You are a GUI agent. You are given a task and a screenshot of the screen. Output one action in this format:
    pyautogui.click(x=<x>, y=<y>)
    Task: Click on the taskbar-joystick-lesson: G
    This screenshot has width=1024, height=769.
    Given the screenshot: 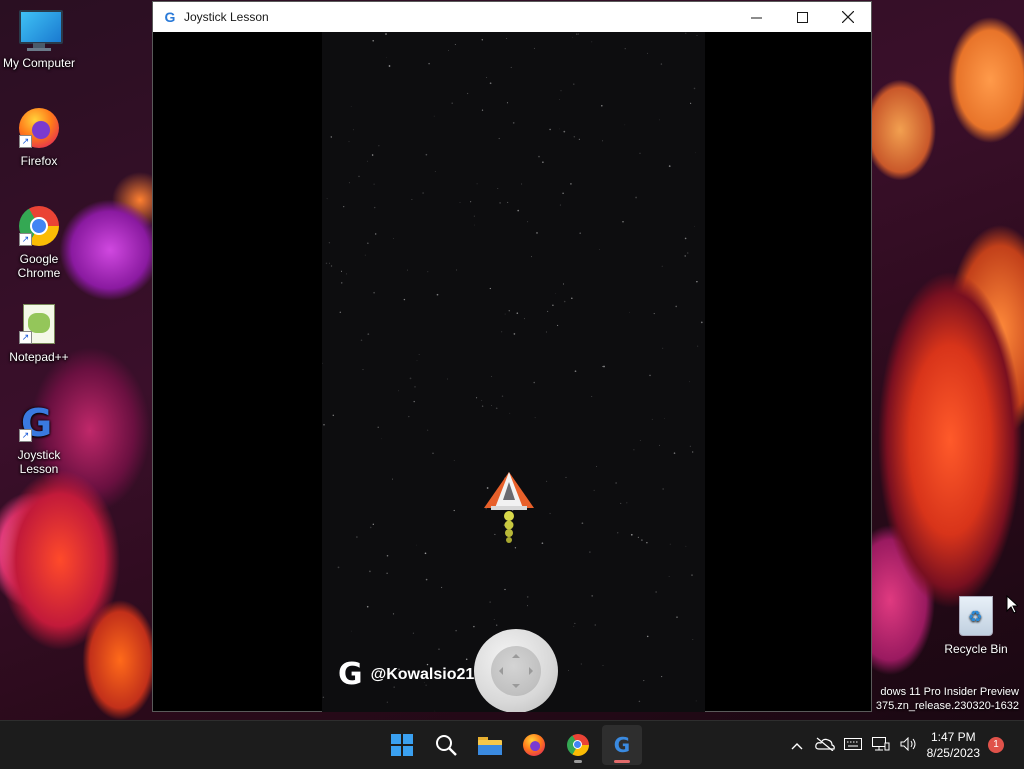 What is the action you would take?
    pyautogui.click(x=622, y=745)
    